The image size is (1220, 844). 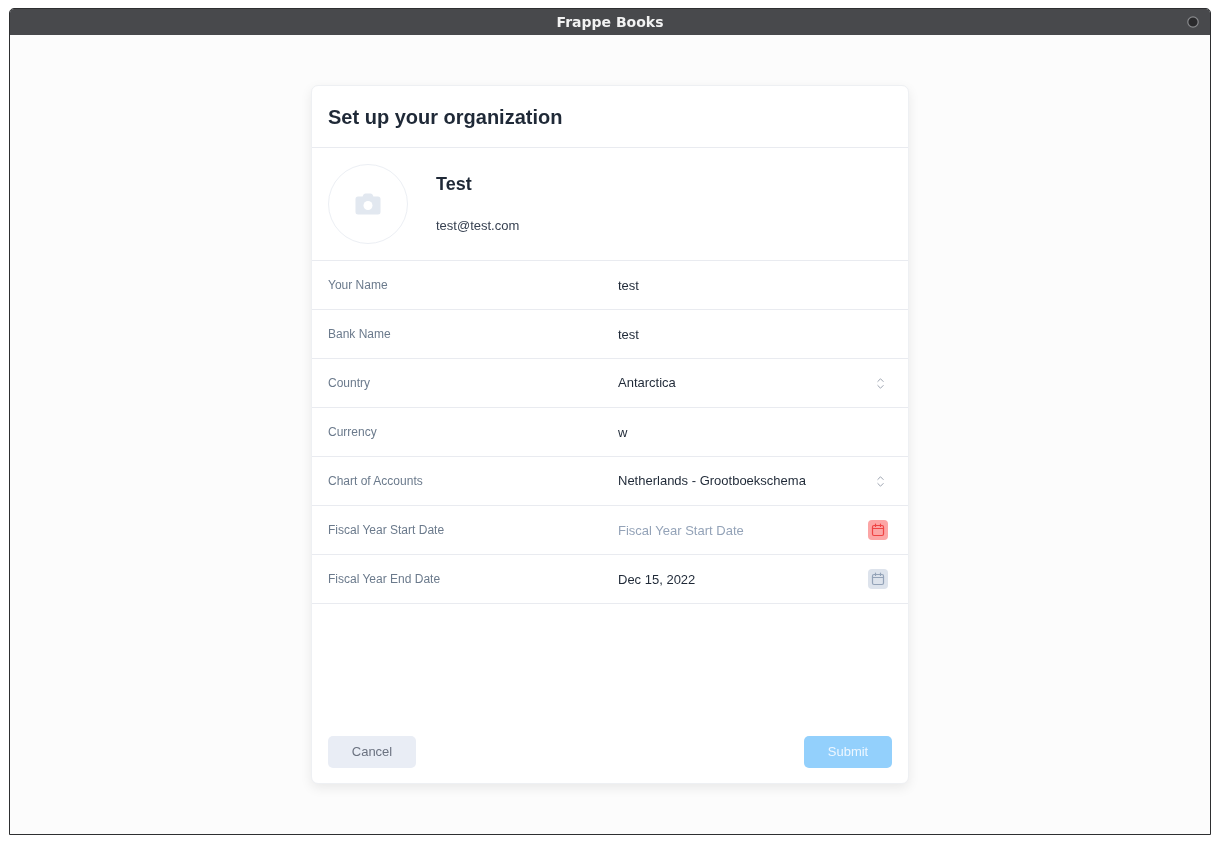 I want to click on field-label: Bank Name, so click(x=360, y=334).